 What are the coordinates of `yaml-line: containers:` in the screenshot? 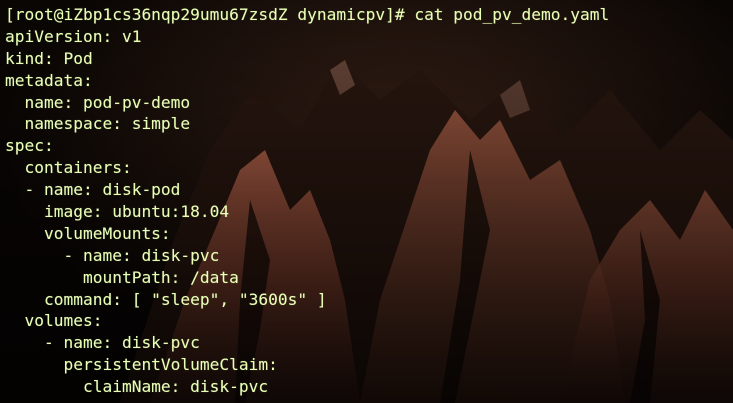 It's located at (68, 168).